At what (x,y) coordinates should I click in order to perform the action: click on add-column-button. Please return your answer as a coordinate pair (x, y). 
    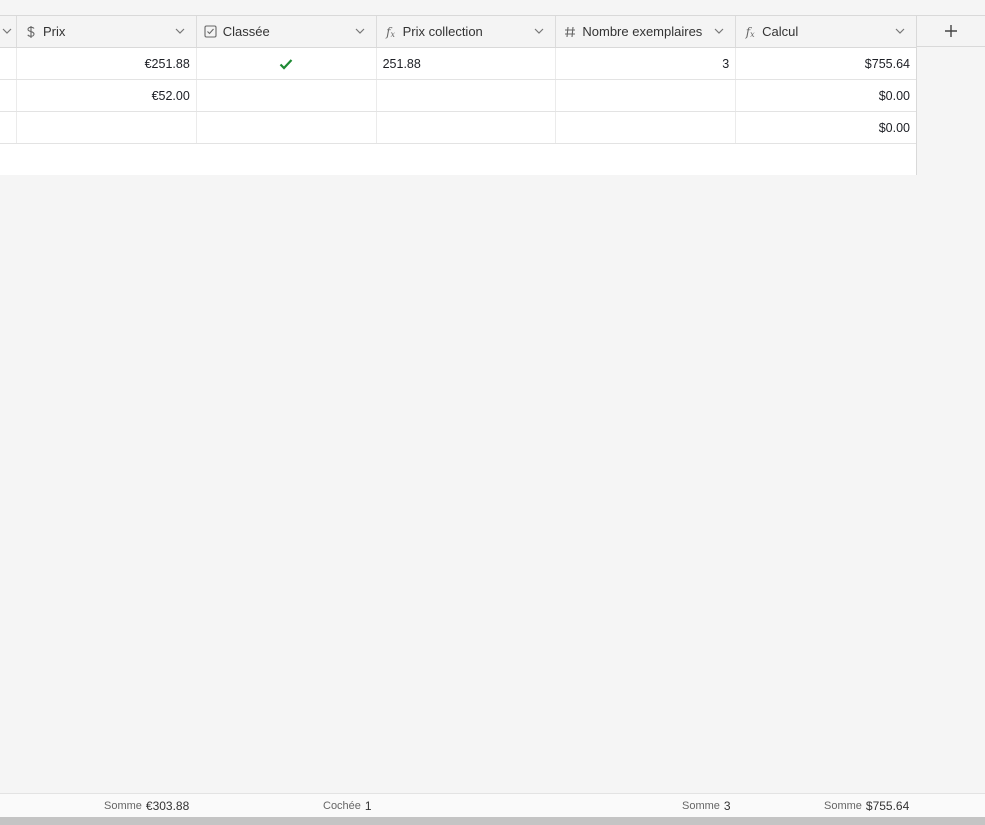
    Looking at the image, I should click on (951, 31).